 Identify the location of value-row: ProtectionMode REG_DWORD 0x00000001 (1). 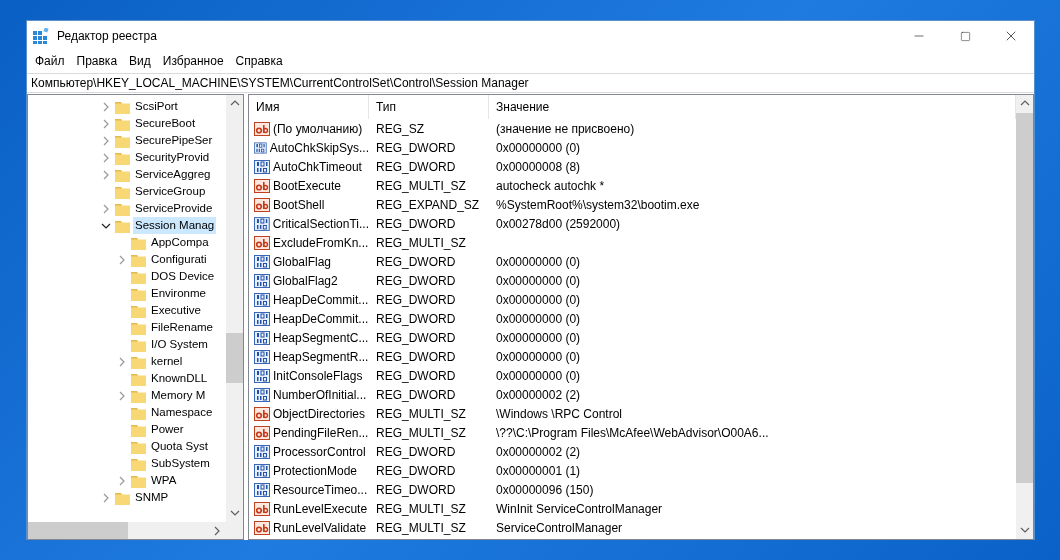
(632, 470).